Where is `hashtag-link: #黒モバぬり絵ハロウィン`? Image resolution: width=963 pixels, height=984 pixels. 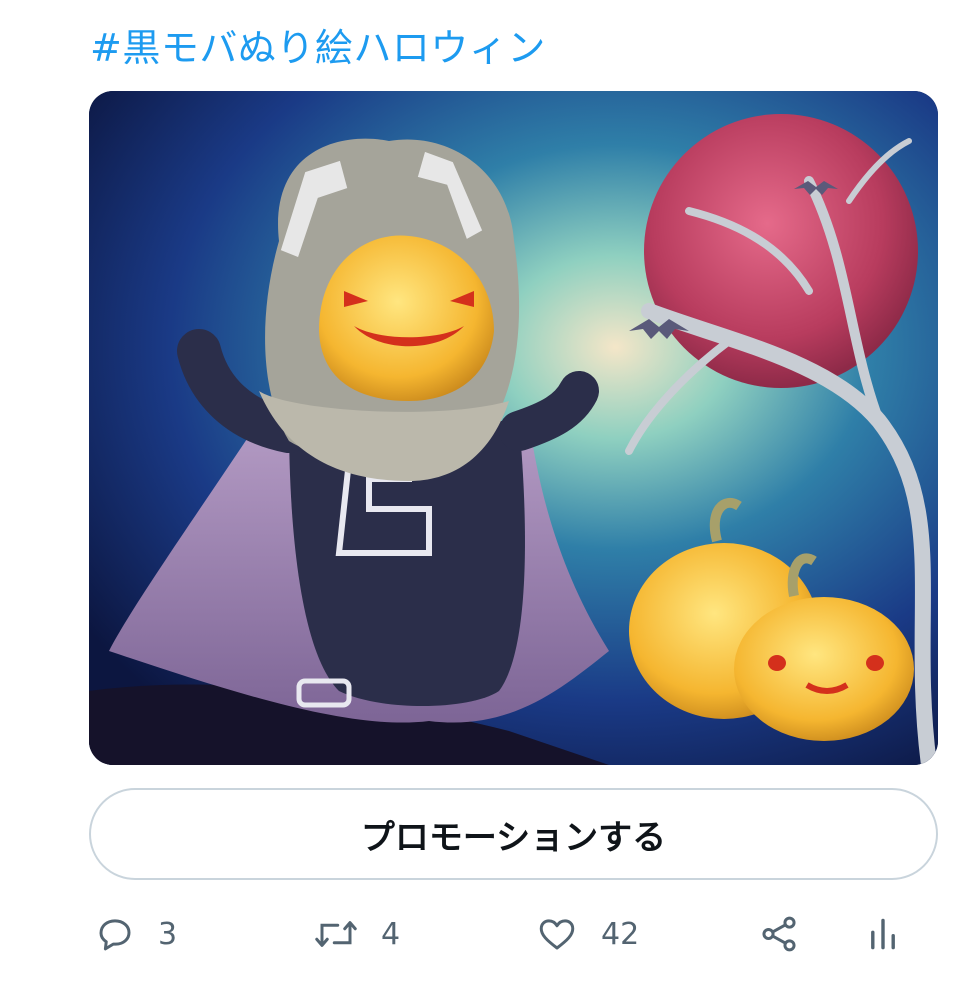
hashtag-link: #黒モバぬり絵ハロウィン is located at coordinates (318, 48).